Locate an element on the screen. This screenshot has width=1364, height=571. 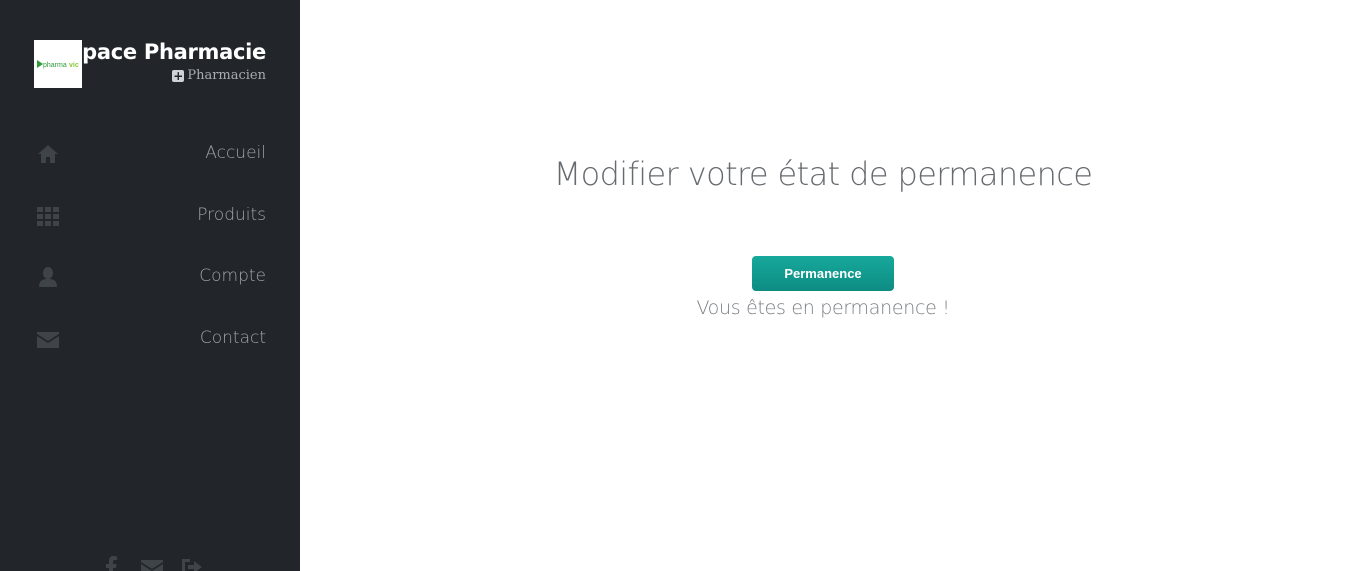
sidebar-item-label: Produits is located at coordinates (231, 214).